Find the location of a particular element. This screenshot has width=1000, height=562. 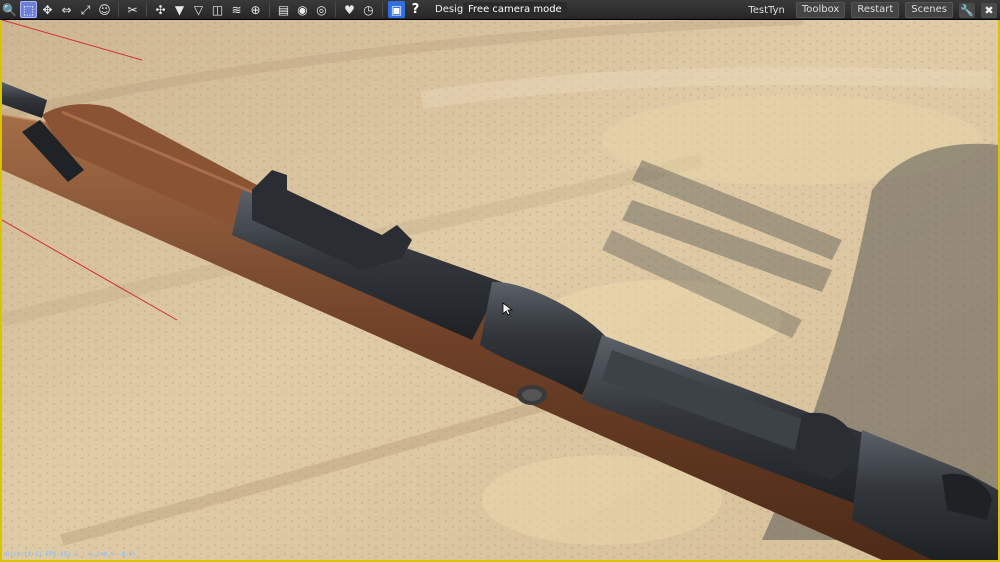

heart-icon: ♥ is located at coordinates (349, 9).